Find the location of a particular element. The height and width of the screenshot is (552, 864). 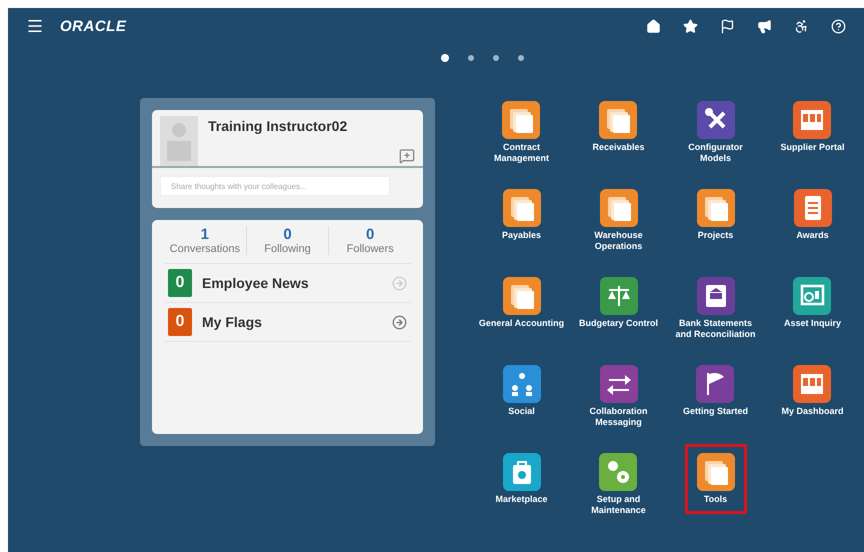

app-label: Awards is located at coordinates (812, 235).